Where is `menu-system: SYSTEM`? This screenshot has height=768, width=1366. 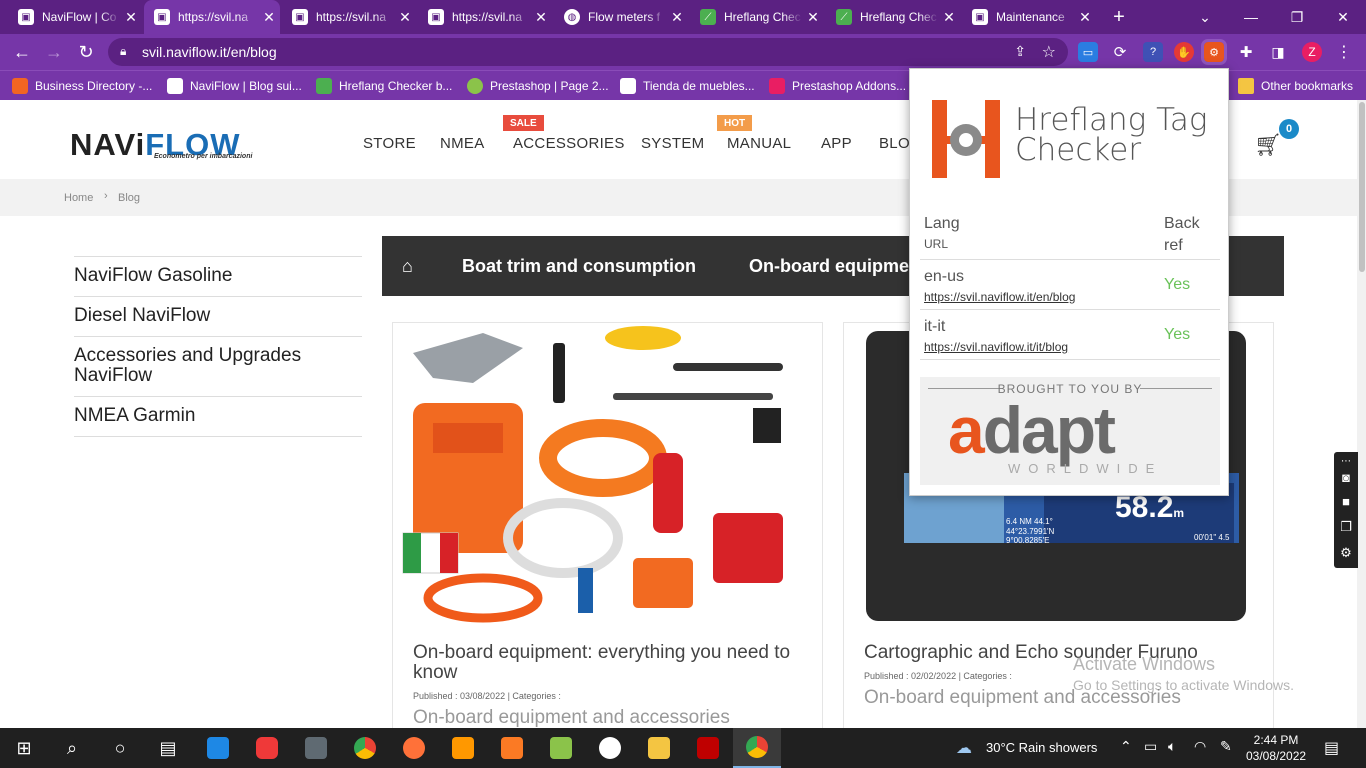
menu-system: SYSTEM is located at coordinates (672, 143).